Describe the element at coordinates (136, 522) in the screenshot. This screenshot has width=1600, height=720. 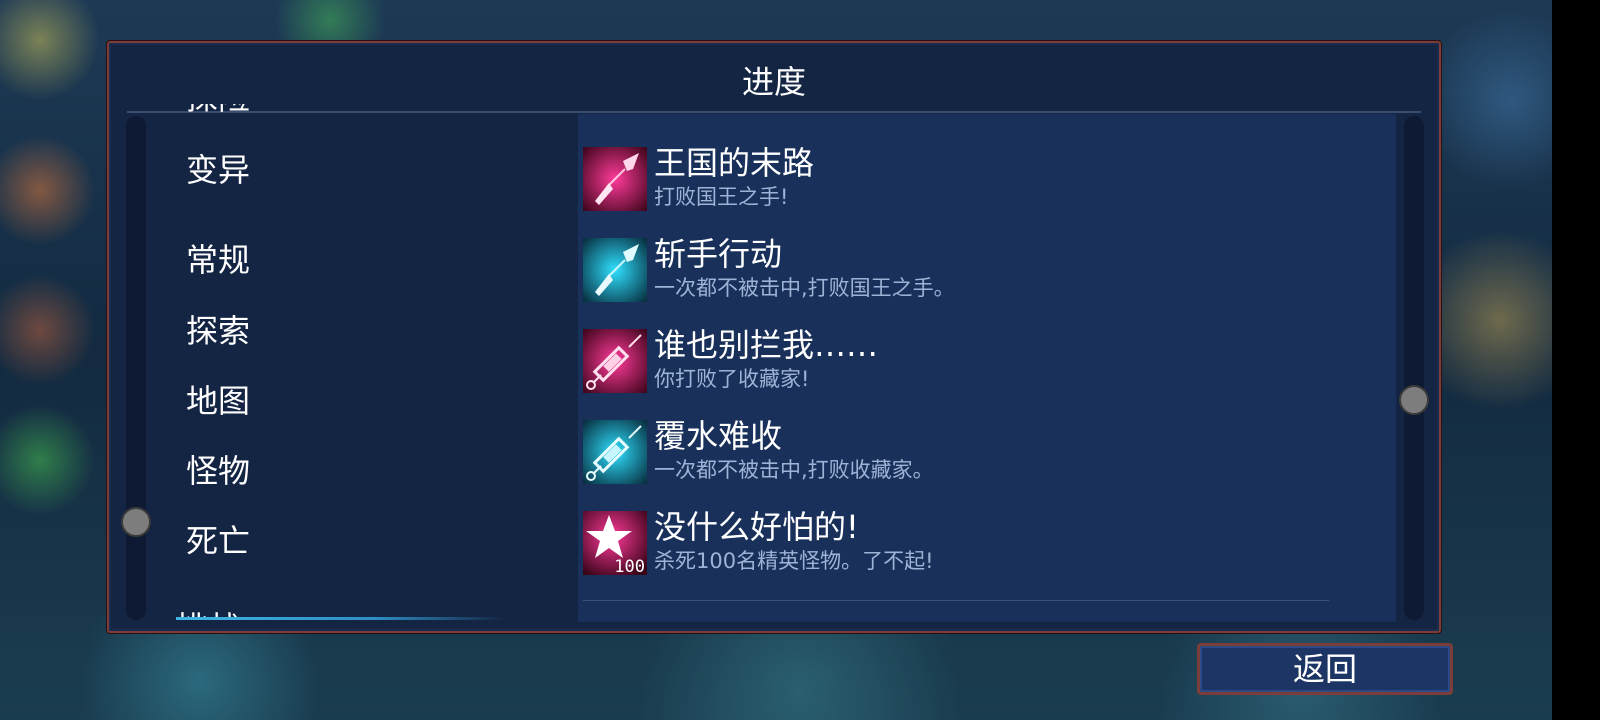
I see `category-scrollbar-thumb` at that location.